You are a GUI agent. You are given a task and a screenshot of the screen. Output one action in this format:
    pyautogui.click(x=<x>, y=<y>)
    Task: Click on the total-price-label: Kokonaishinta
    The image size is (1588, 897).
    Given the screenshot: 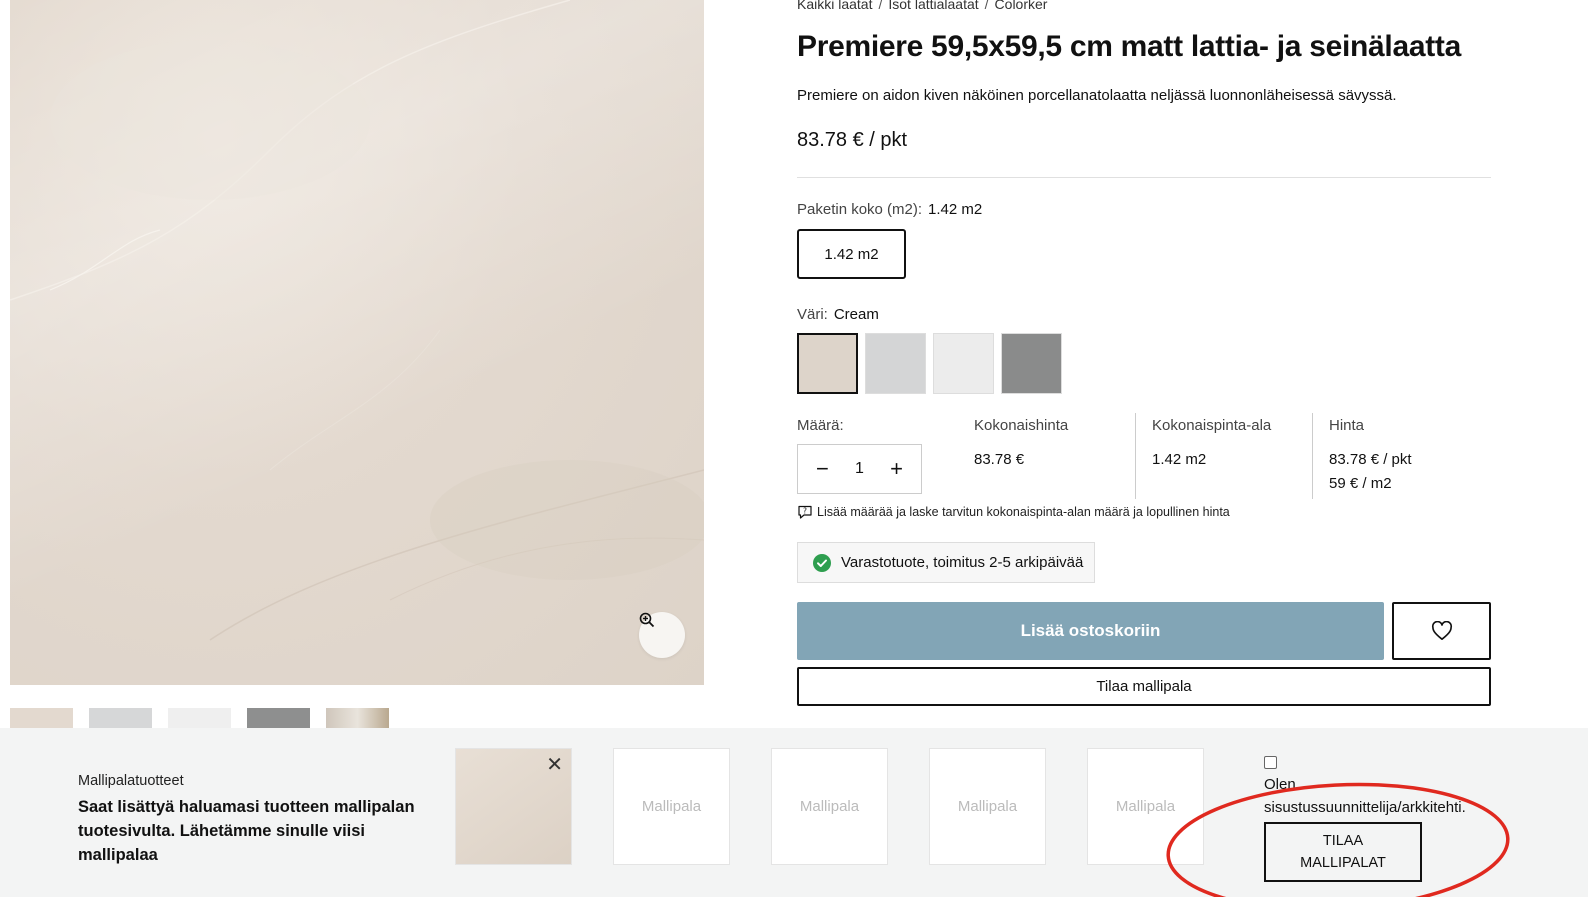 What is the action you would take?
    pyautogui.click(x=1021, y=425)
    